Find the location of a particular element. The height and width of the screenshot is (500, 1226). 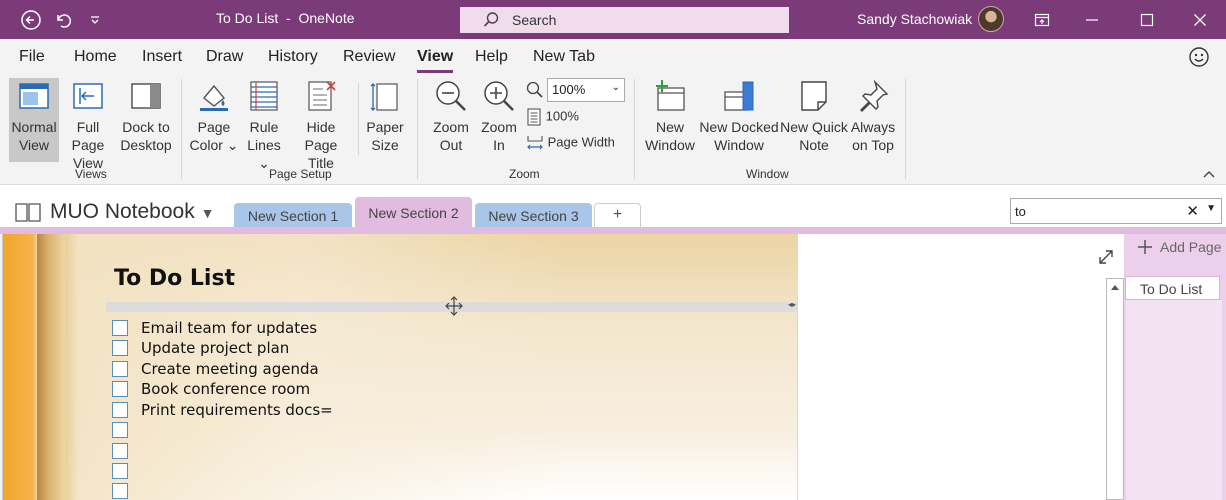

rule-lines-button: Rule Lines ⌄ is located at coordinates (264, 125).